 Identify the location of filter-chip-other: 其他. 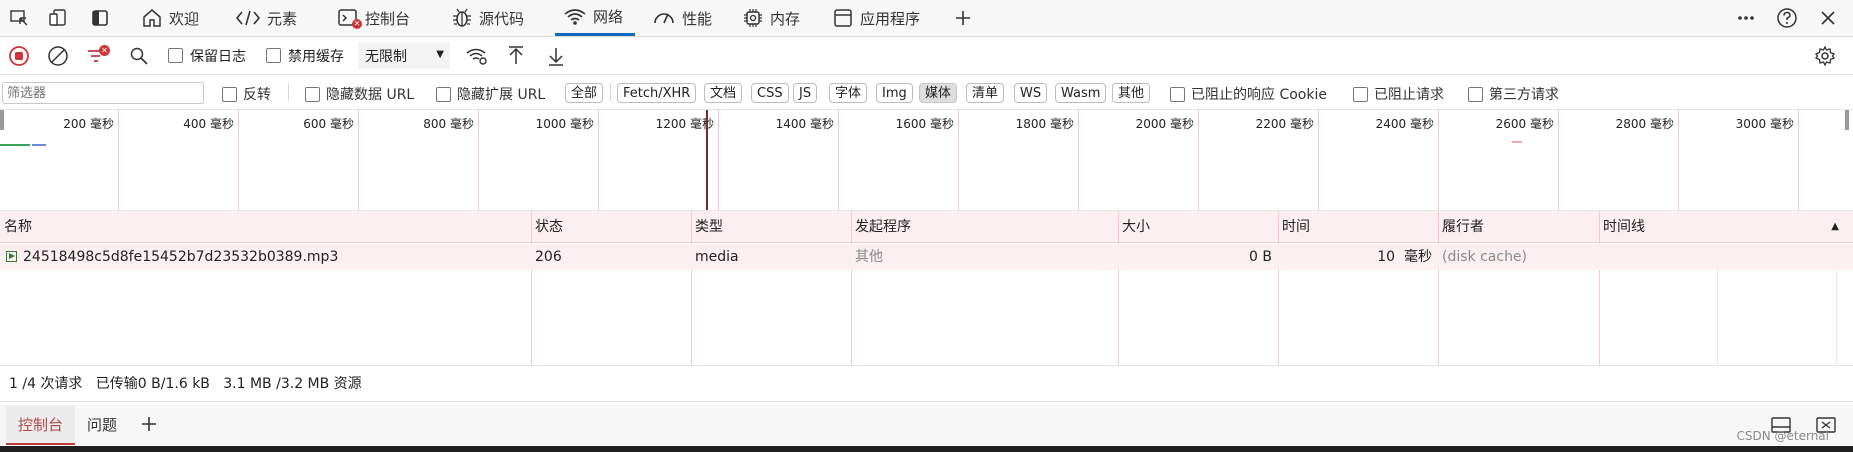
(1131, 93).